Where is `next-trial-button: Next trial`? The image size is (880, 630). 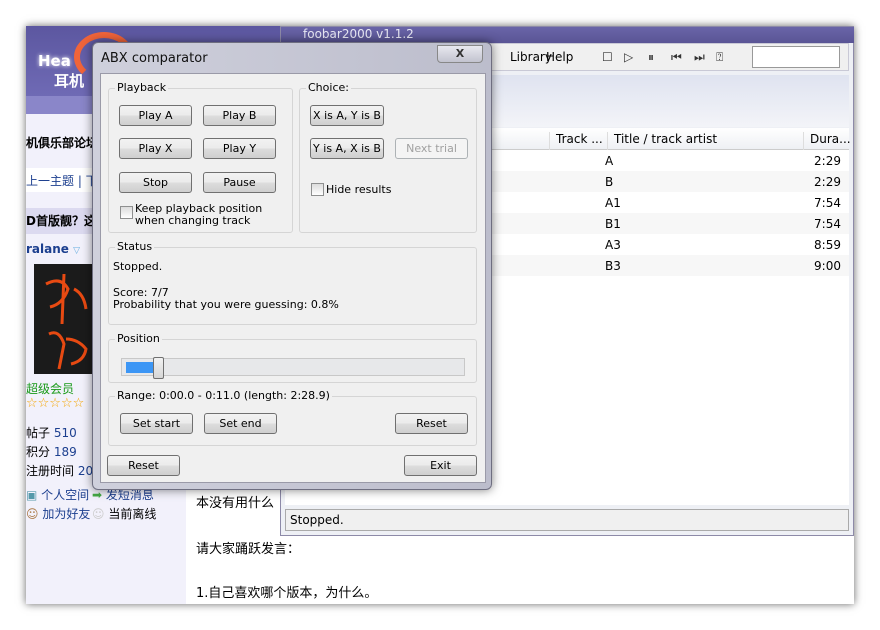
next-trial-button: Next trial is located at coordinates (431, 148).